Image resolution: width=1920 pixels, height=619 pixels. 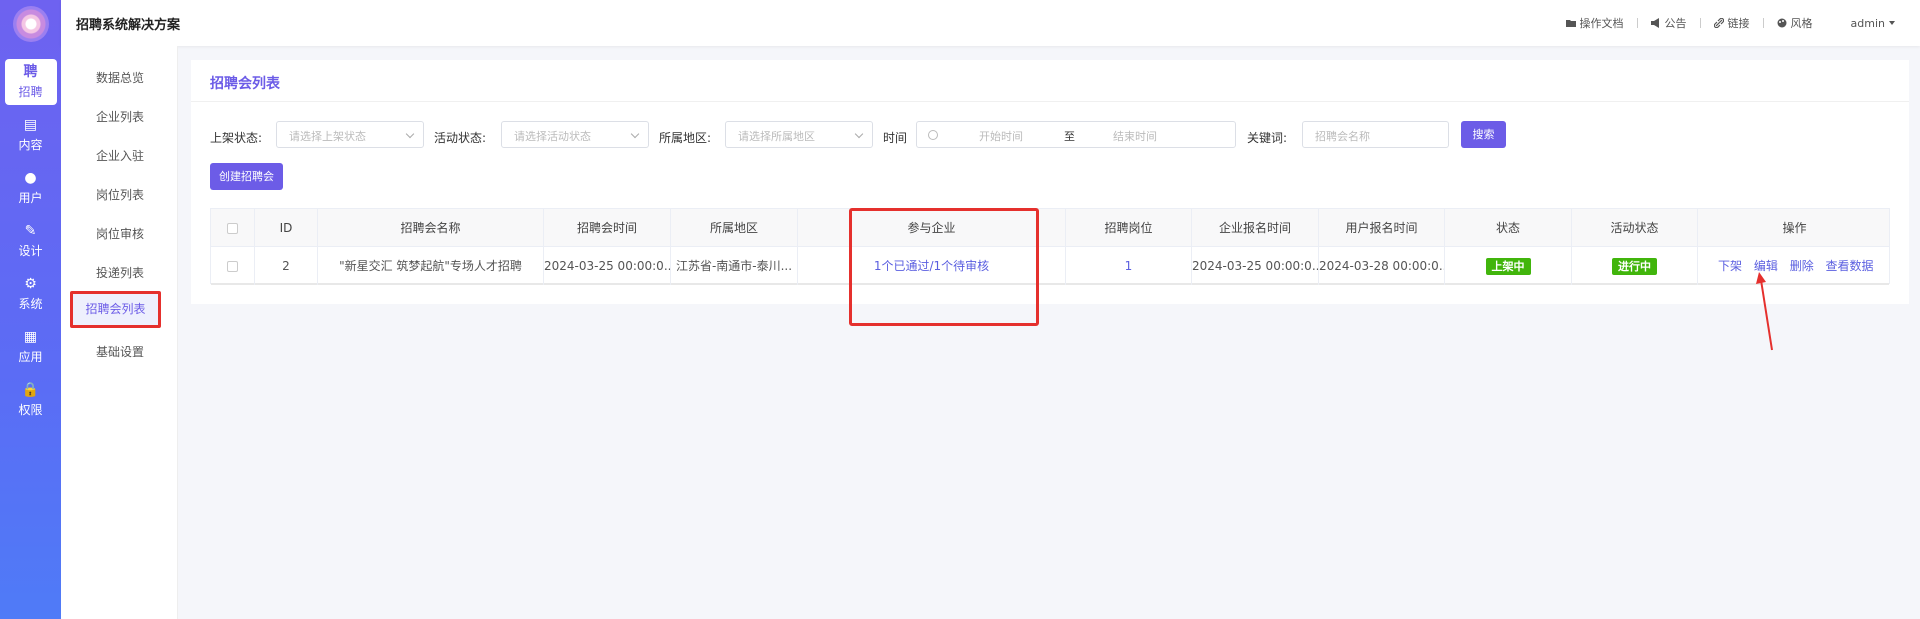 I want to click on user-menu: admin, so click(x=1873, y=23).